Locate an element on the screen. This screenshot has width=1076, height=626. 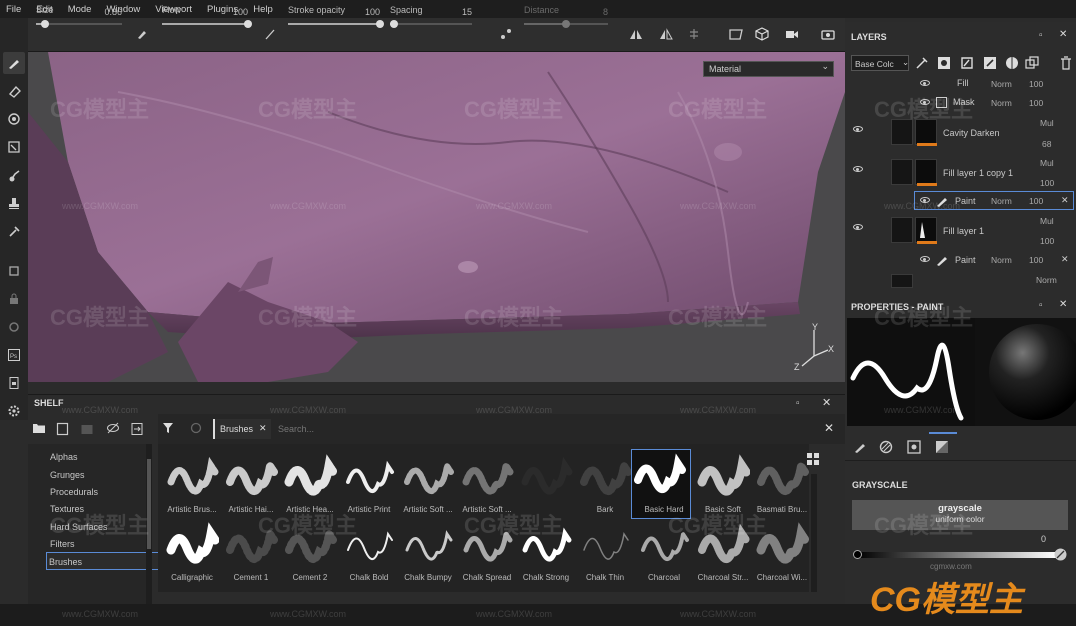
add-fill-layer-icon is located at coordinates (967, 64).